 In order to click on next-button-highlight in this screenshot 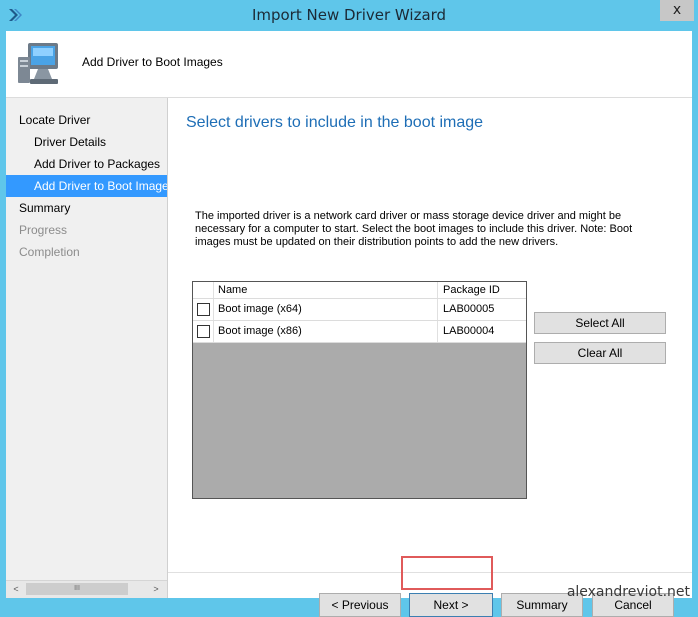, I will do `click(447, 573)`.